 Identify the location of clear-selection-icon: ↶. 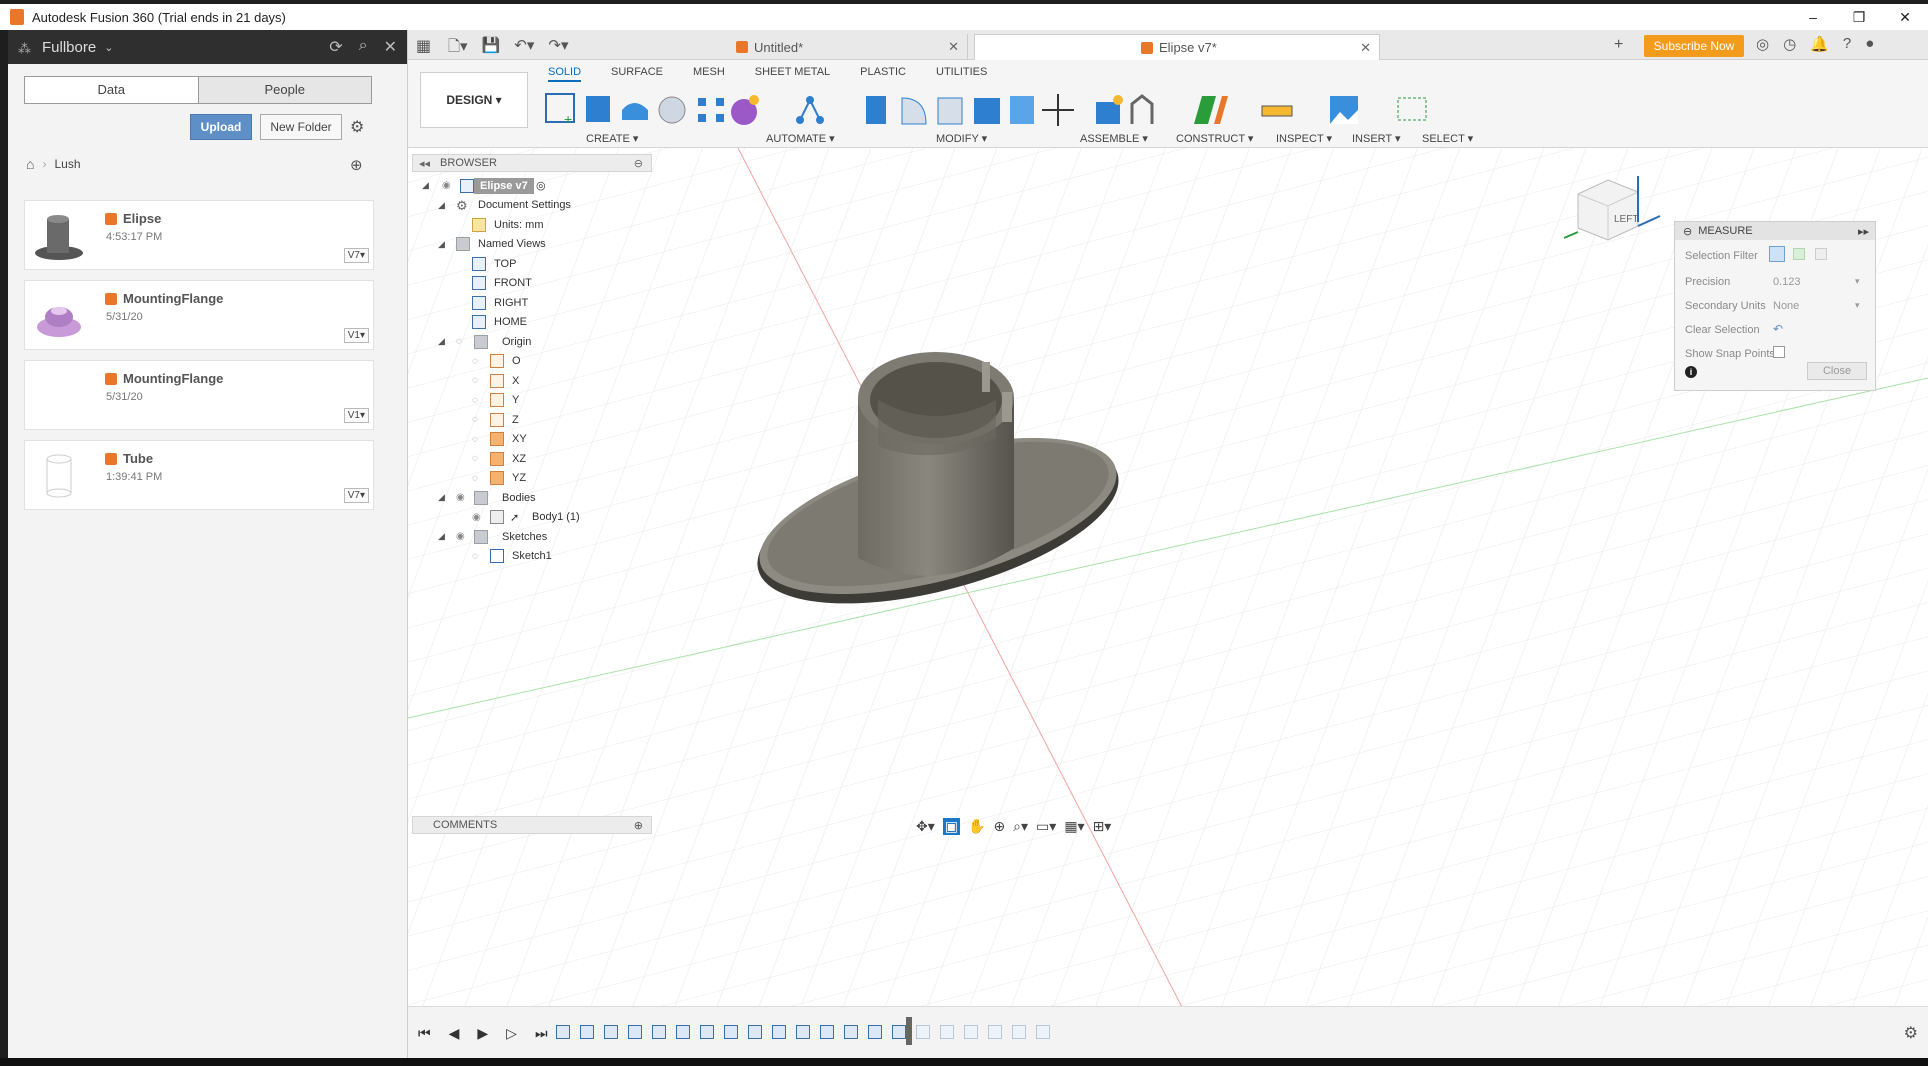
(1778, 329).